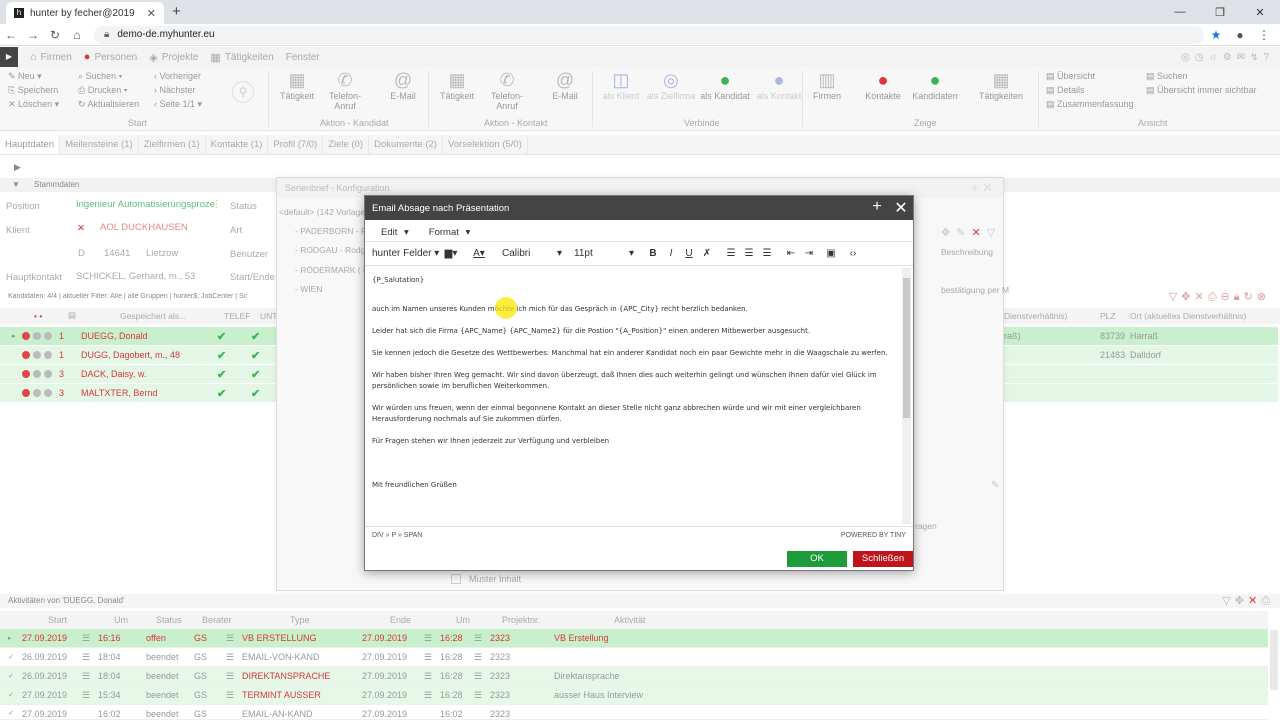 This screenshot has height=720, width=1280. I want to click on menu-firmen: ⌂ Firmen, so click(51, 57).